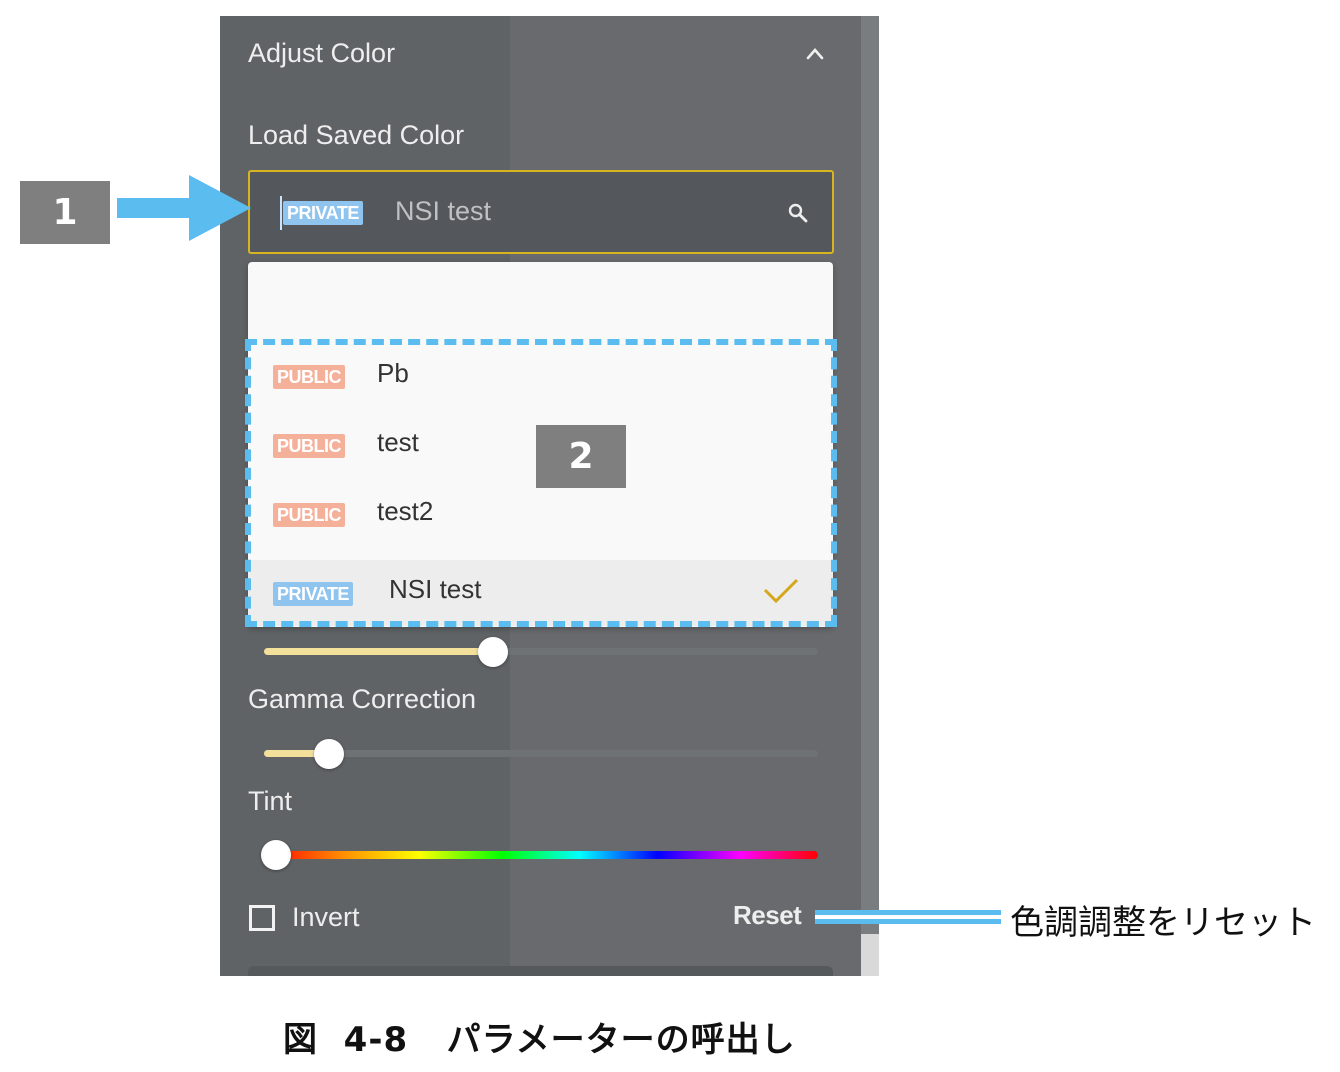  What do you see at coordinates (541, 753) in the screenshot?
I see `gamma-slider-track` at bounding box center [541, 753].